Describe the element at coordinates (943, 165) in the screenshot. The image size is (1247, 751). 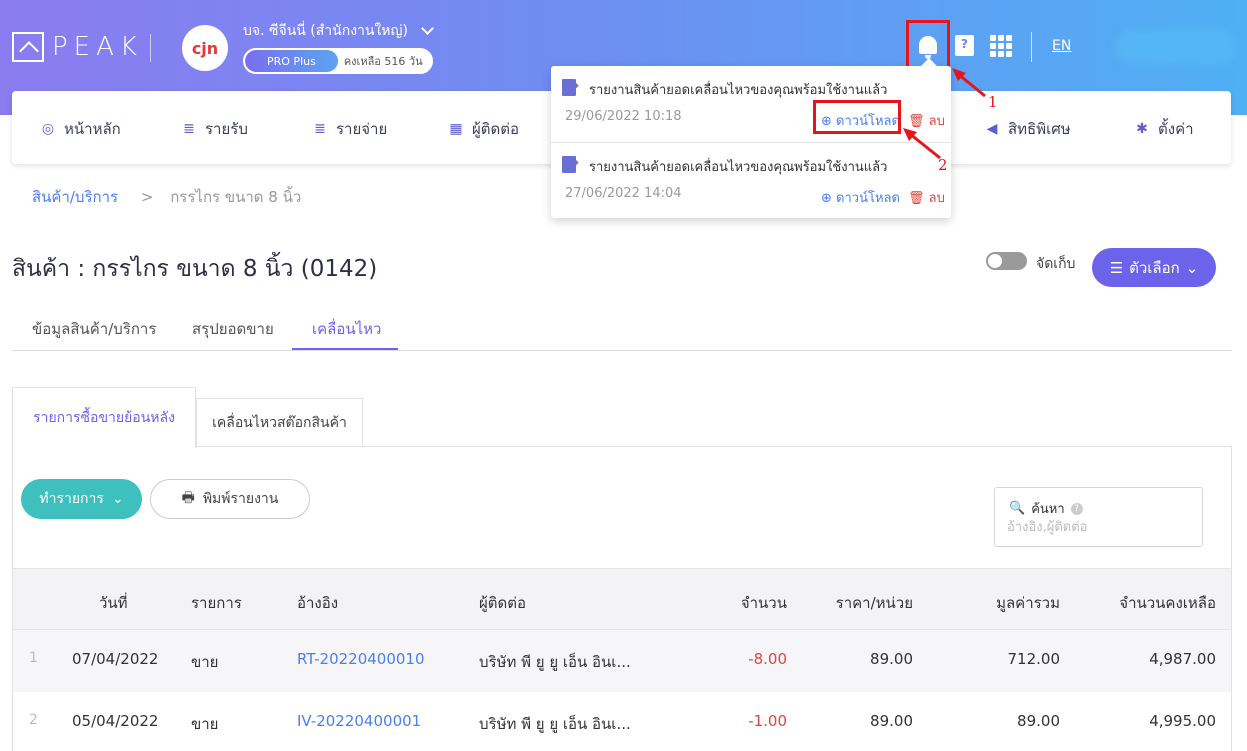
I see `annotation-label-2: 2` at that location.